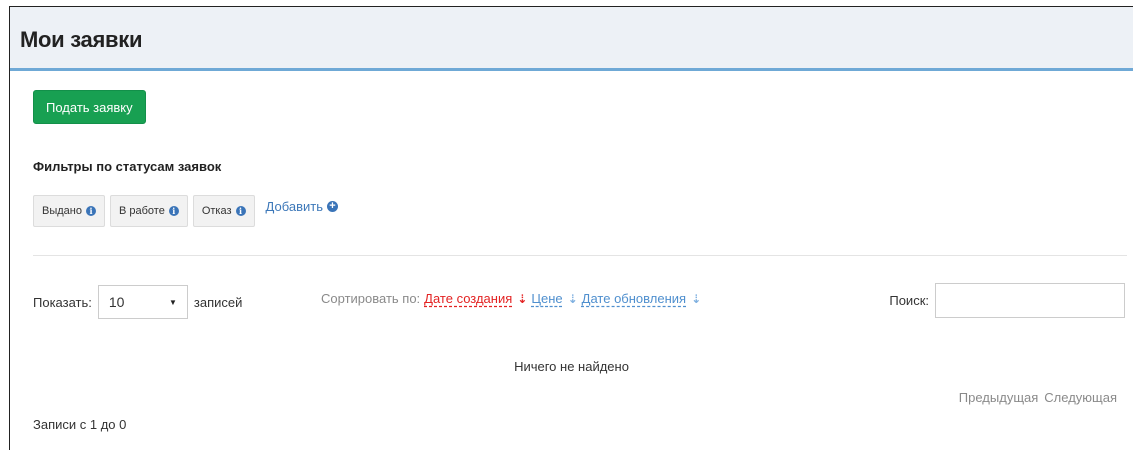 The height and width of the screenshot is (450, 1133). What do you see at coordinates (172, 302) in the screenshot?
I see `caret-down-icon: ▼` at bounding box center [172, 302].